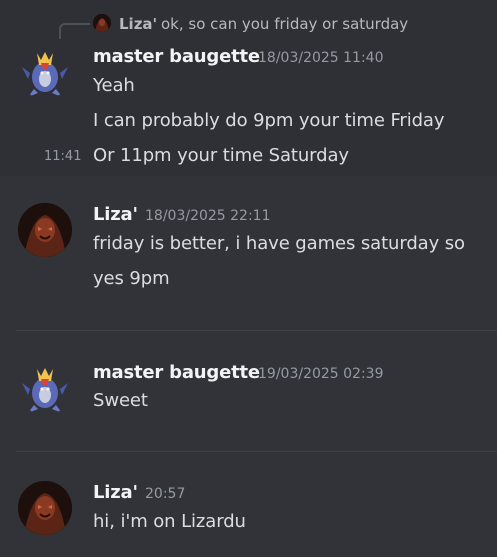  What do you see at coordinates (208, 216) in the screenshot?
I see `message-timestamp: 18/03/2025 22:11` at bounding box center [208, 216].